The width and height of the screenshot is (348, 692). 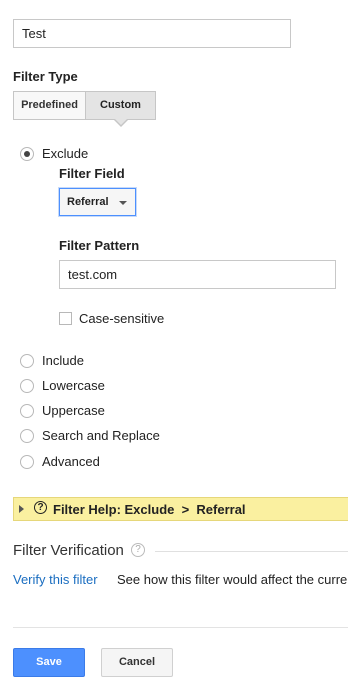 I want to click on filter-help-bar: ? Filter Help: Exclude > Referral, so click(x=180, y=509).